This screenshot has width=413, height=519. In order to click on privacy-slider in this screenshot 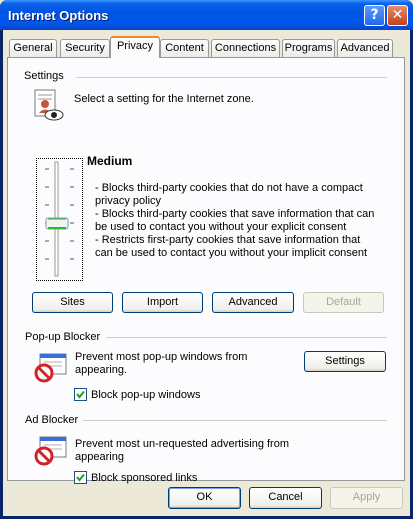, I will do `click(59, 219)`.